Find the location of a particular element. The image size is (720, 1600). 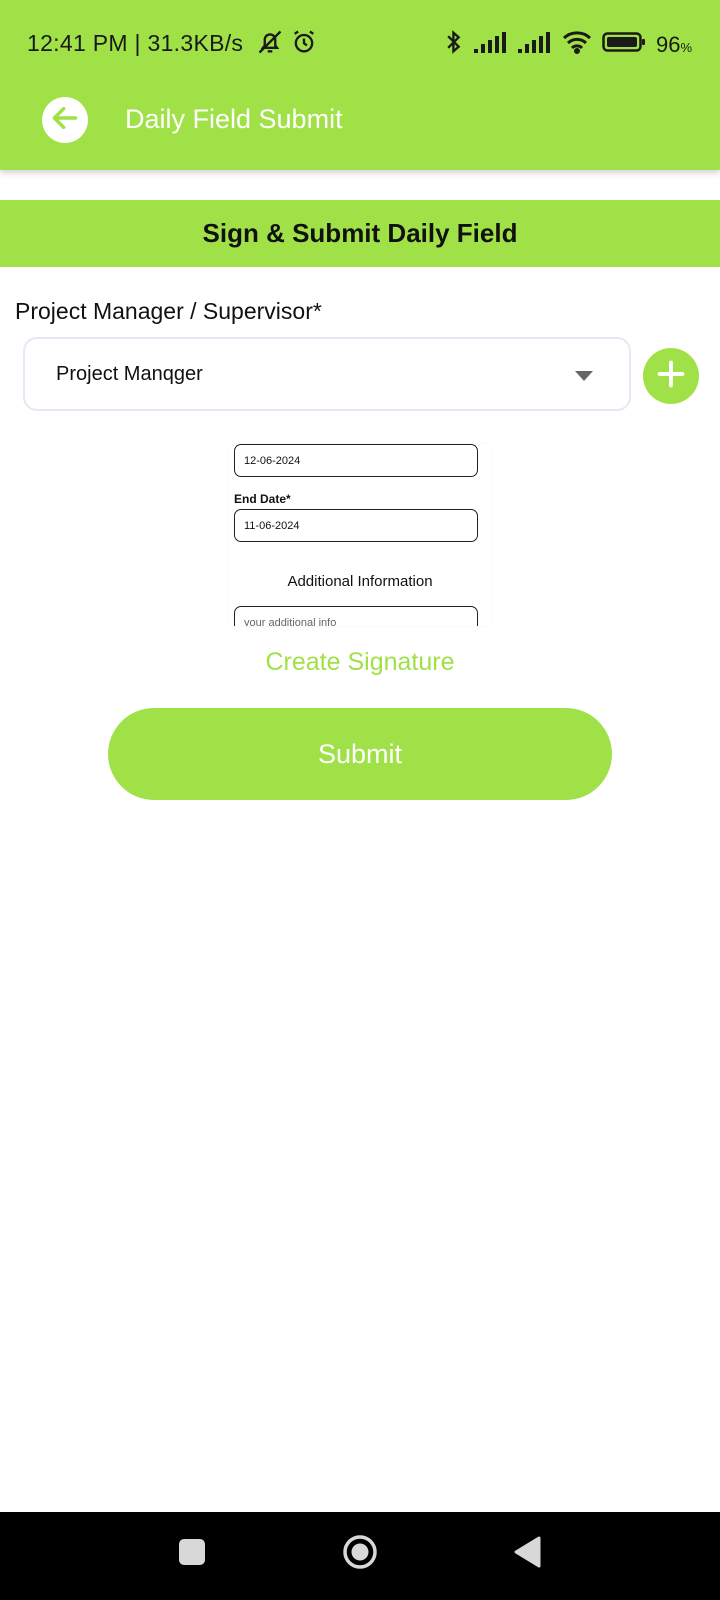

plus-icon is located at coordinates (671, 376).